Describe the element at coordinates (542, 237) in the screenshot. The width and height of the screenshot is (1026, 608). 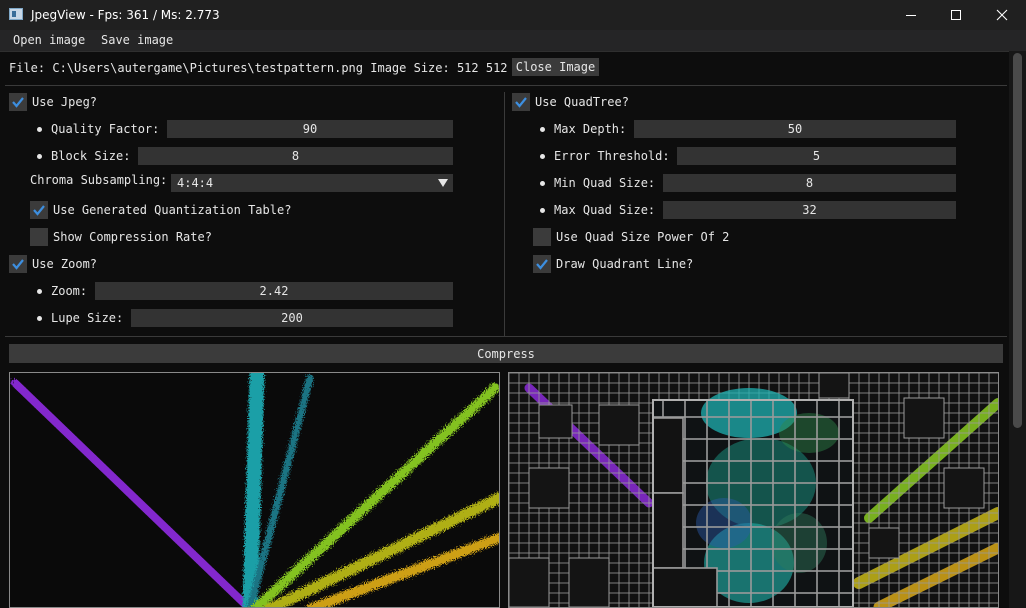
I see `quad-size-power-of-2-checkbox` at that location.